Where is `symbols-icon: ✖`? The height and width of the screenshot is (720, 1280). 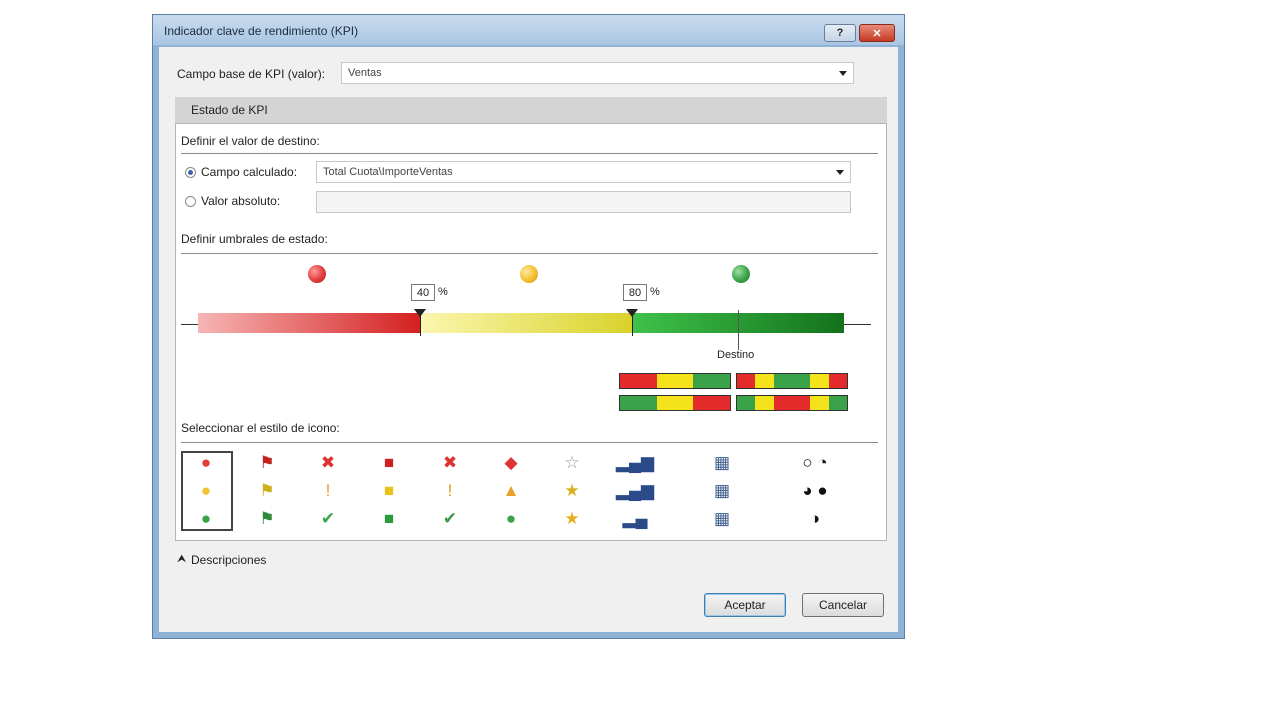
symbols-icon: ✖ is located at coordinates (328, 462).